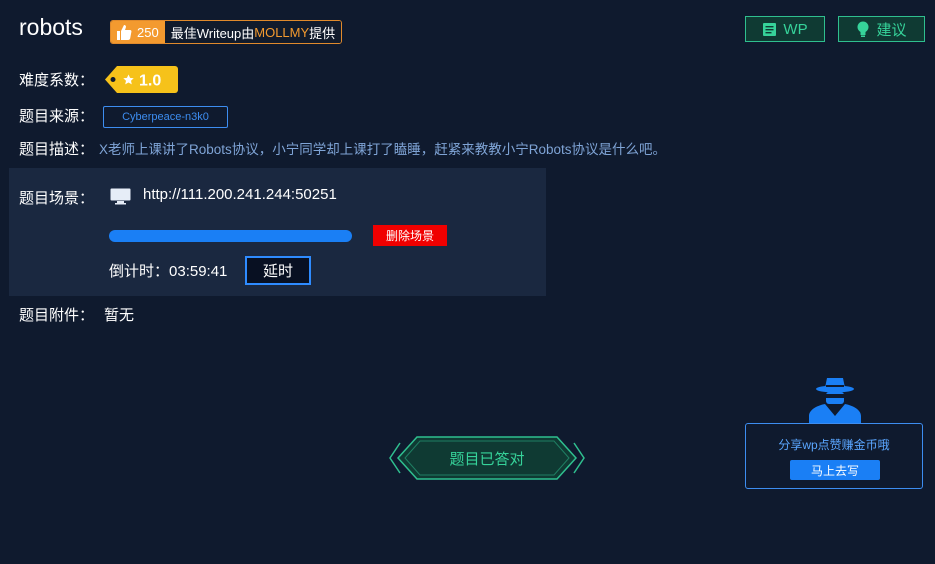  Describe the element at coordinates (835, 403) in the screenshot. I see `hacker-icon` at that location.